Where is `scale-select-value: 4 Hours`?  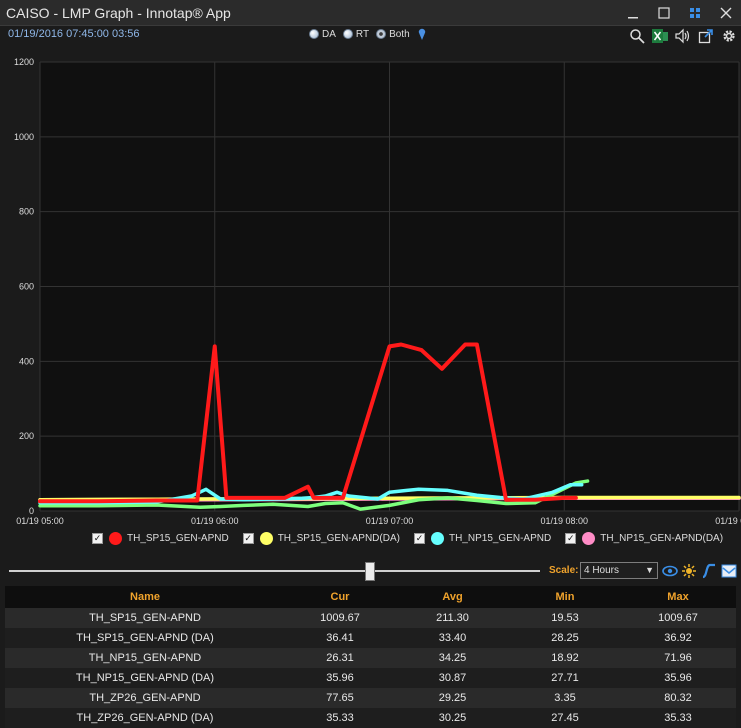 scale-select-value: 4 Hours is located at coordinates (602, 570).